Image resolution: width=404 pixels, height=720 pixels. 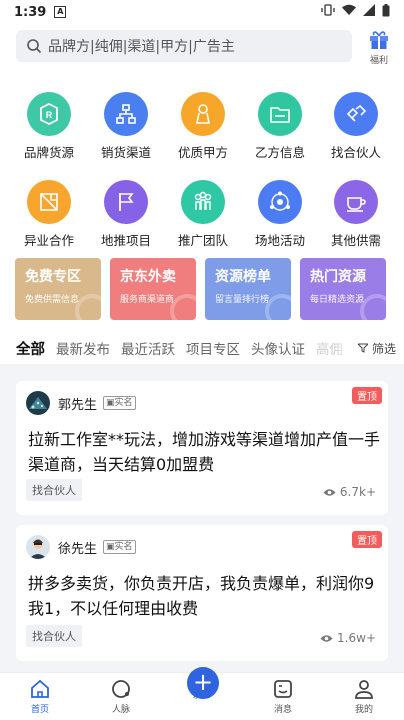 I want to click on post-header: 徐先生 ▣实名, so click(x=81, y=547).